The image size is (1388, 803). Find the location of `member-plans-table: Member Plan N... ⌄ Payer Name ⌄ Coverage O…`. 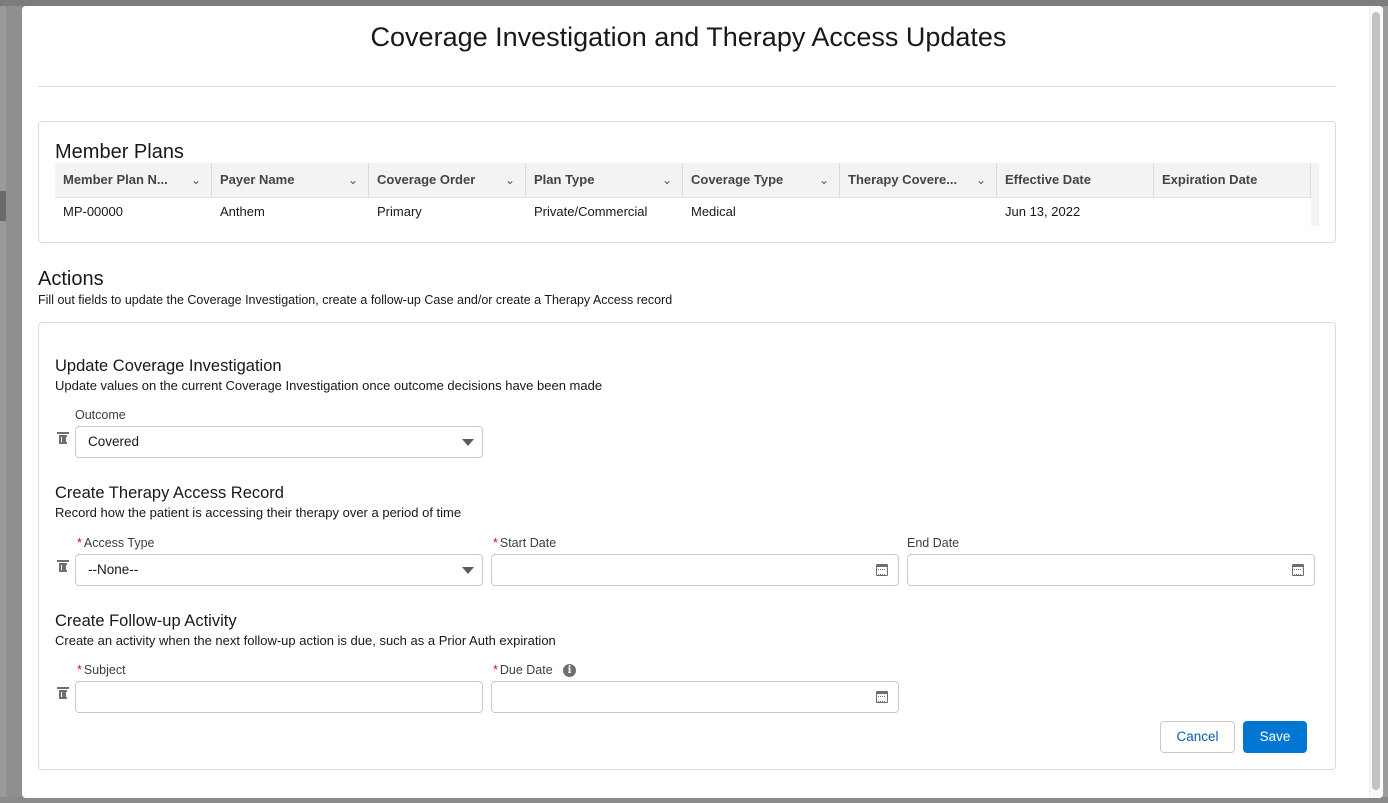

member-plans-table: Member Plan N... ⌄ Payer Name ⌄ Coverage O… is located at coordinates (687, 194).